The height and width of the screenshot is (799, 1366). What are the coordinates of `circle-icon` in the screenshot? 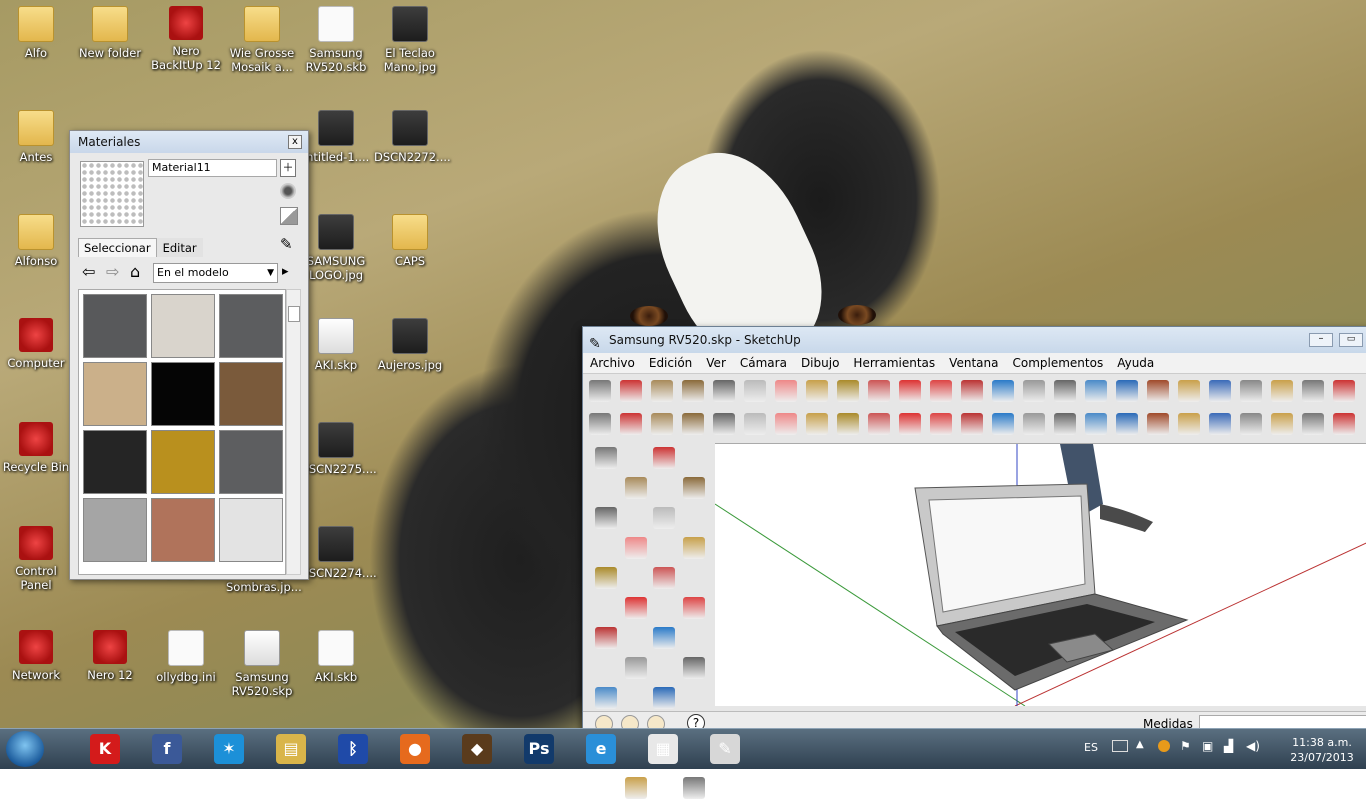 It's located at (693, 391).